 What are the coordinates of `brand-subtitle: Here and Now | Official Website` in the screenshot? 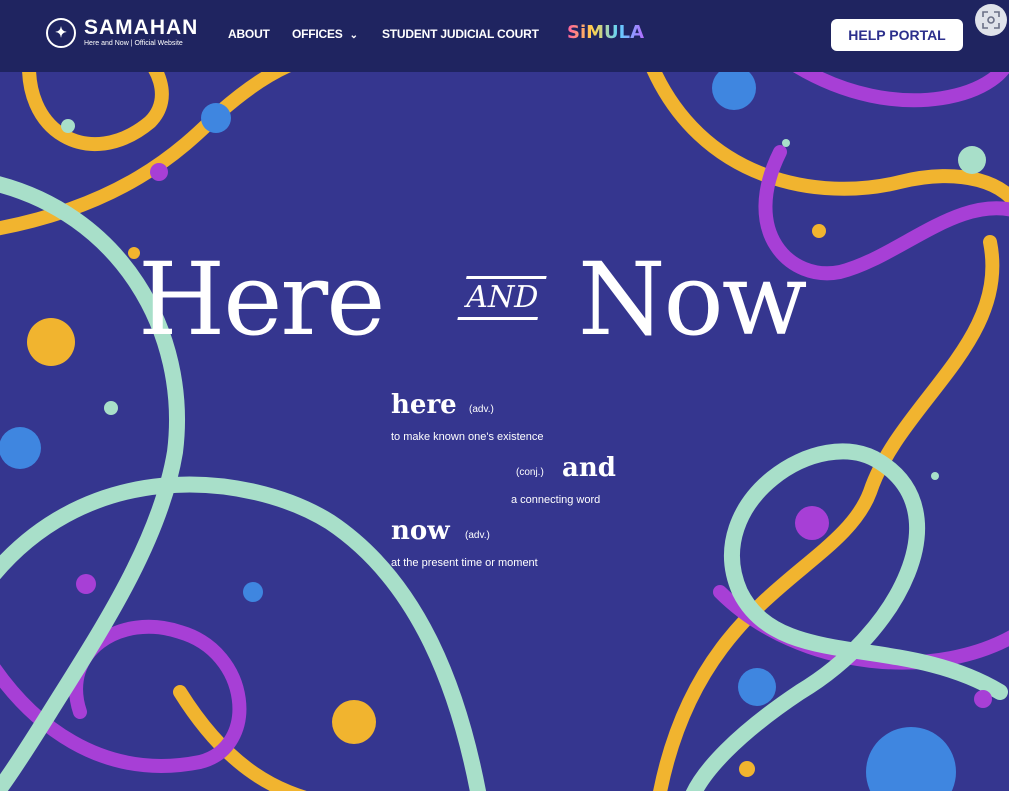 It's located at (133, 43).